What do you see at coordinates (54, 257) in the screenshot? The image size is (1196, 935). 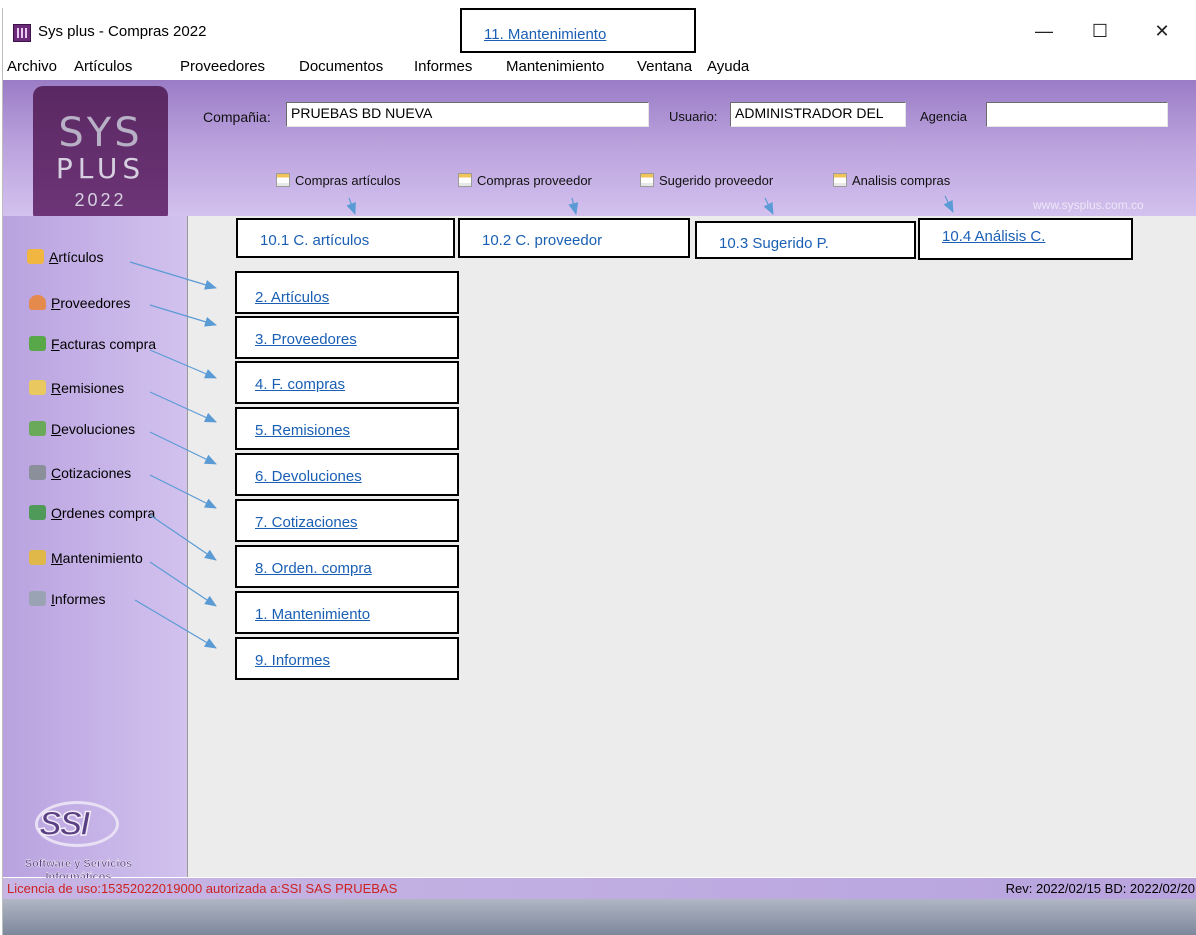 I see `accel-key: A` at bounding box center [54, 257].